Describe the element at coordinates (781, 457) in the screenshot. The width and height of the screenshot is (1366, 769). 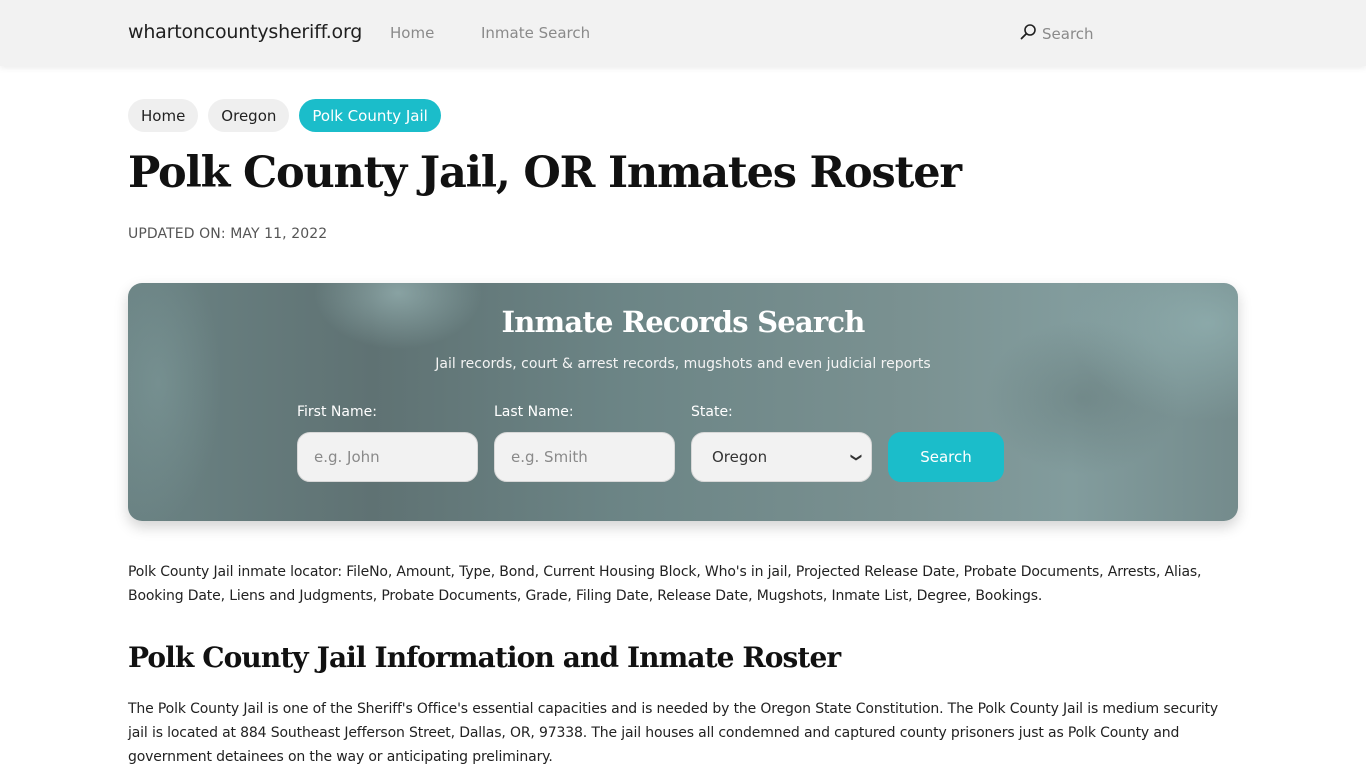
I see `state-select: Oregon ❯` at that location.